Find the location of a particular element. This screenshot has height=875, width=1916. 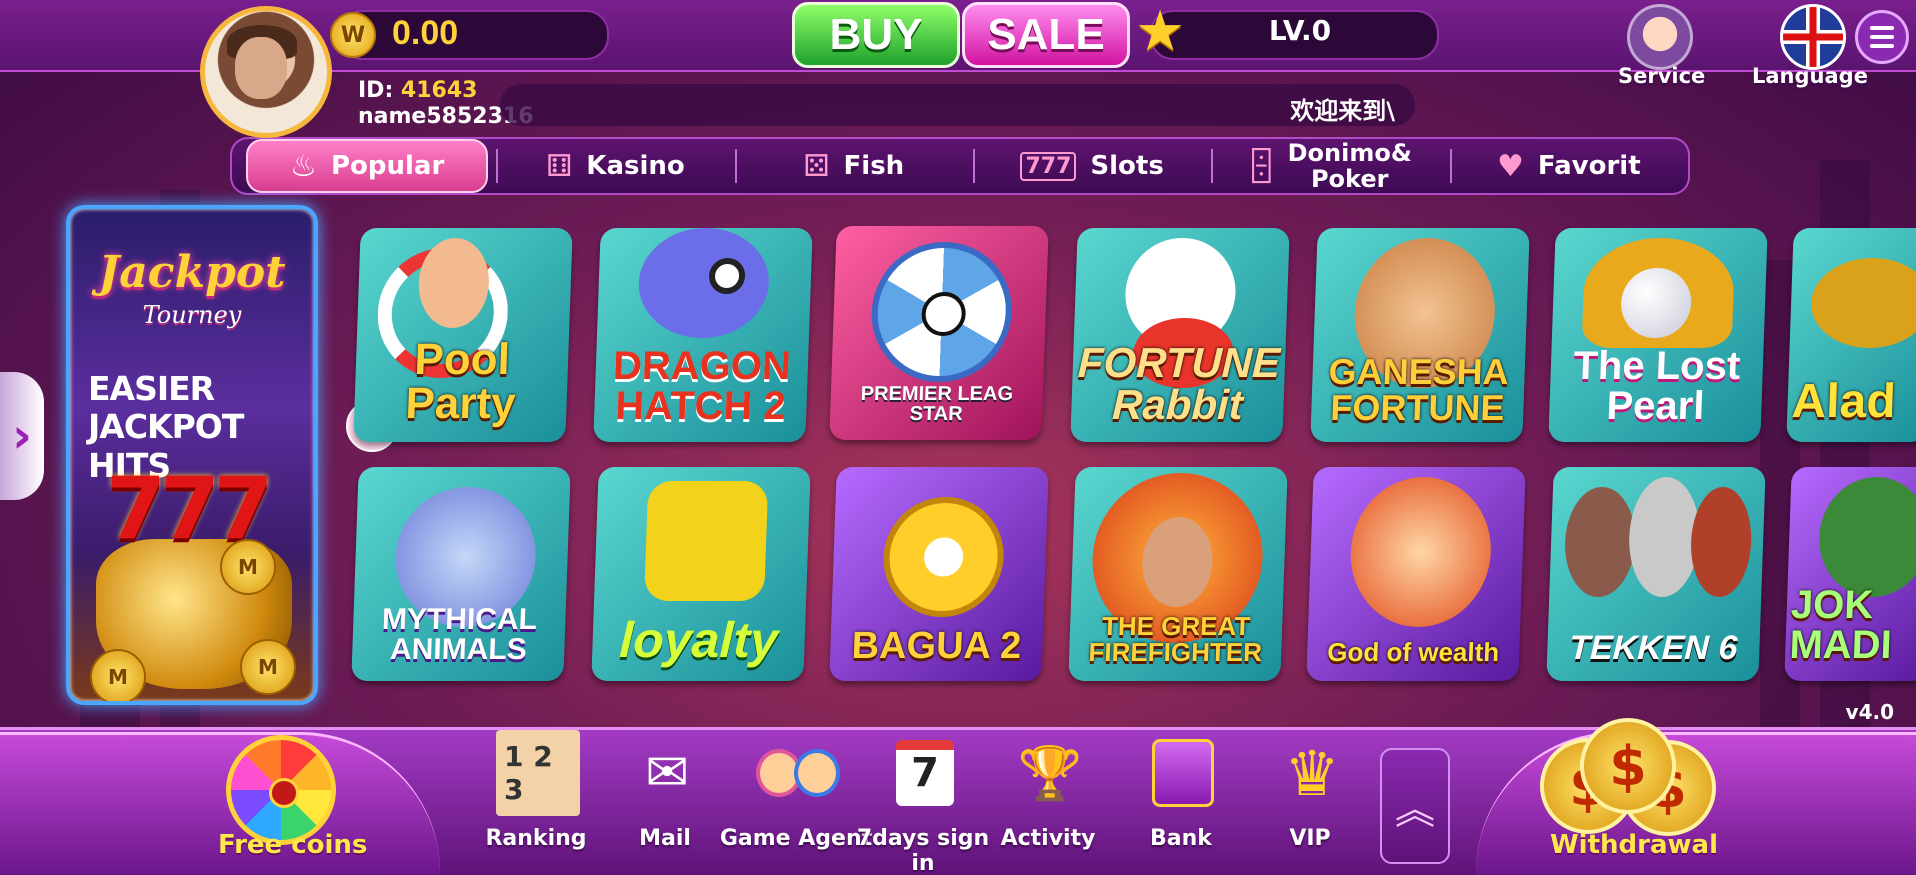

balance-value: 0.00 is located at coordinates (425, 33).